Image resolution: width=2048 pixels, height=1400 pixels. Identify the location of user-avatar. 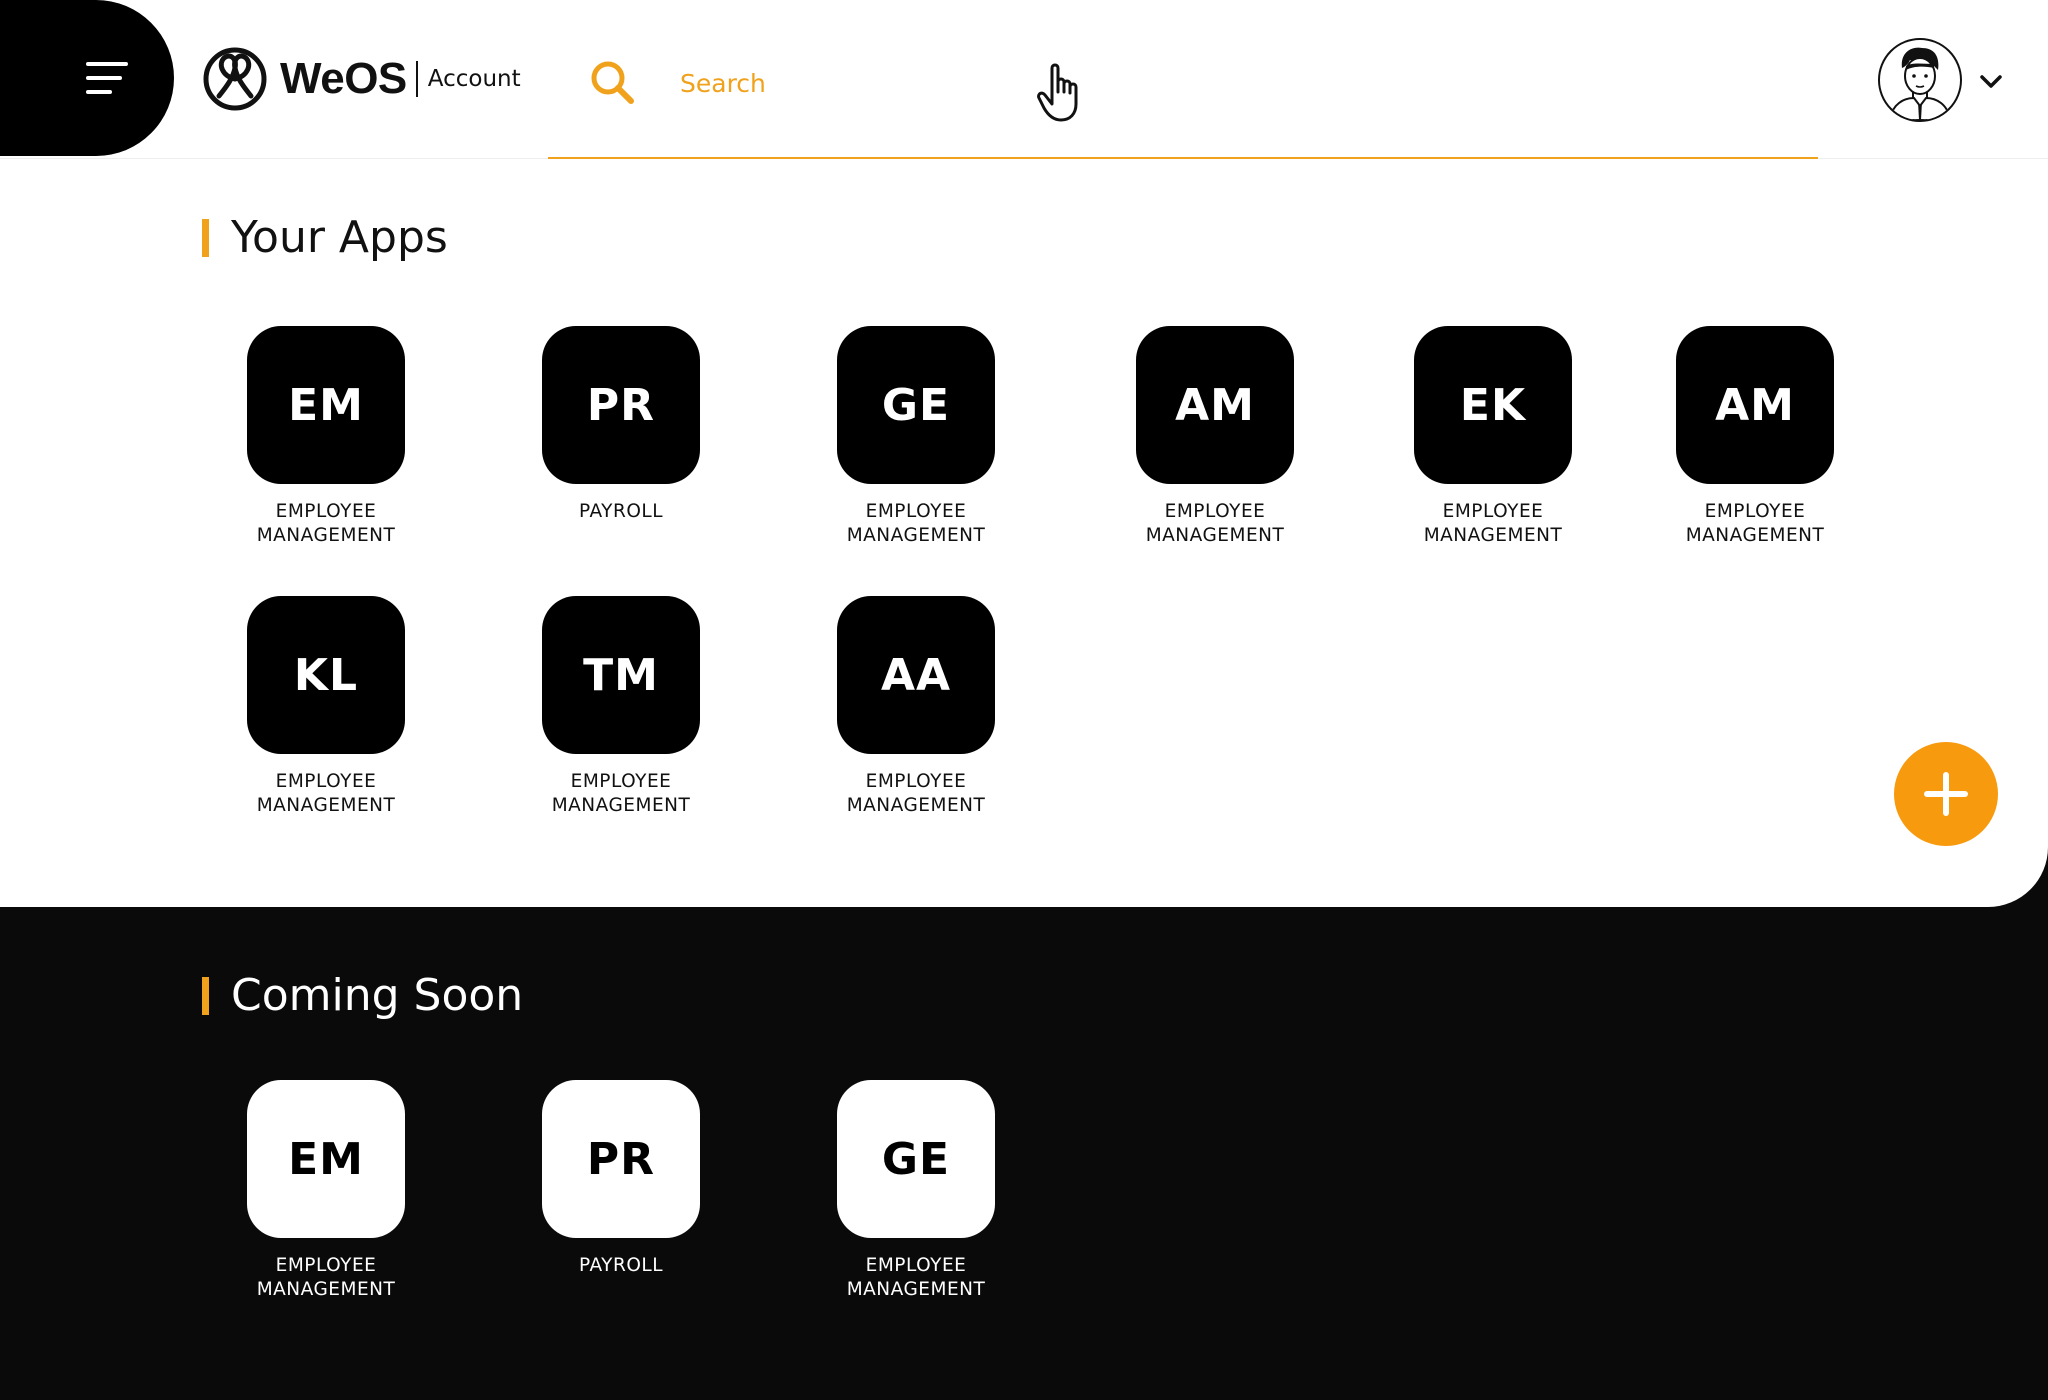
(1920, 80).